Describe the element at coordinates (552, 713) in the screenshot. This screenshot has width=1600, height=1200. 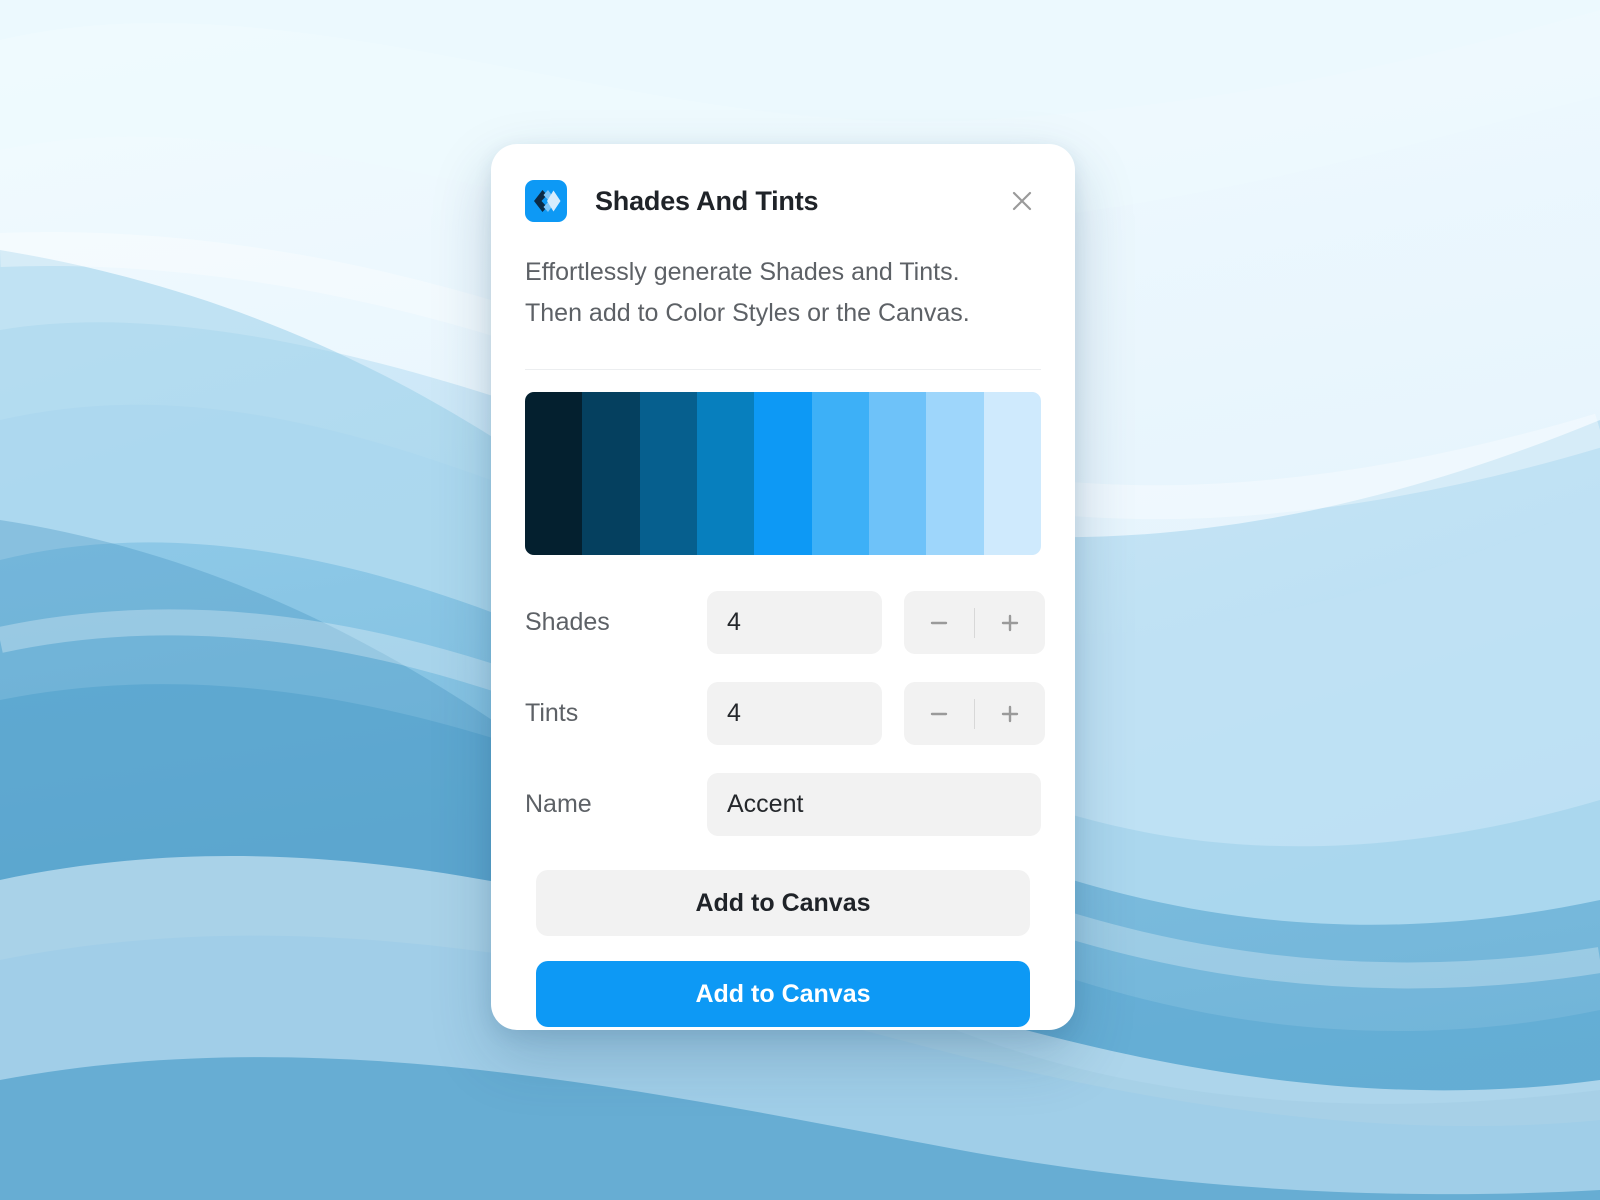
I see `tints-label: Tints` at that location.